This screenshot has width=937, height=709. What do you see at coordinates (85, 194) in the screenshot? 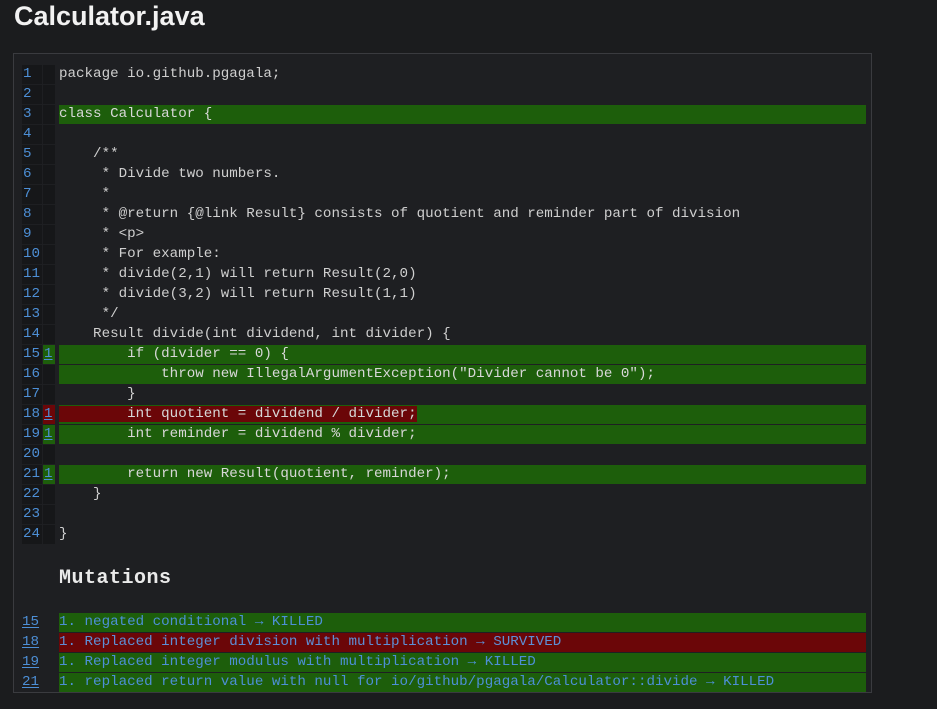
I see `source-text: *` at bounding box center [85, 194].